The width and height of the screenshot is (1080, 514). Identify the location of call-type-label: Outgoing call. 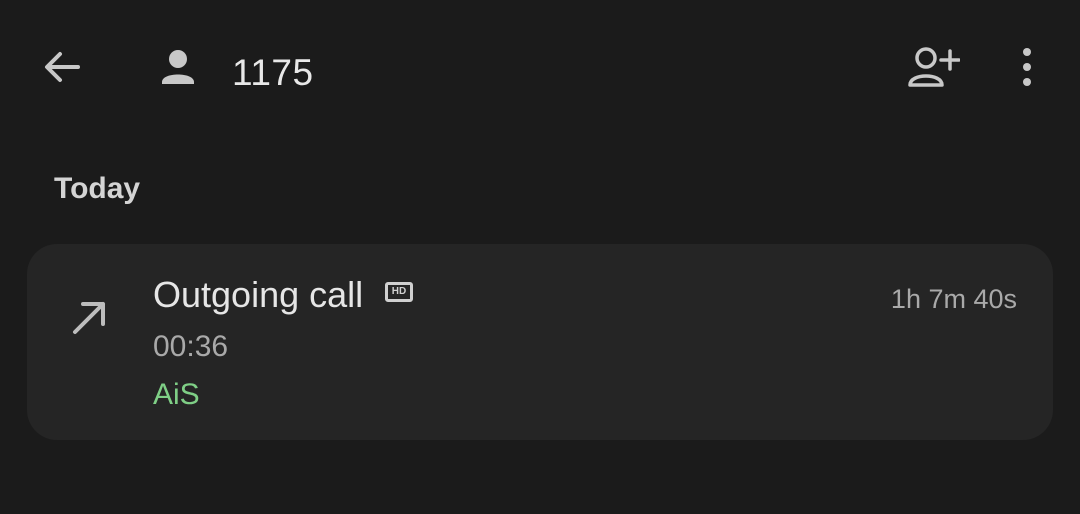
(258, 294).